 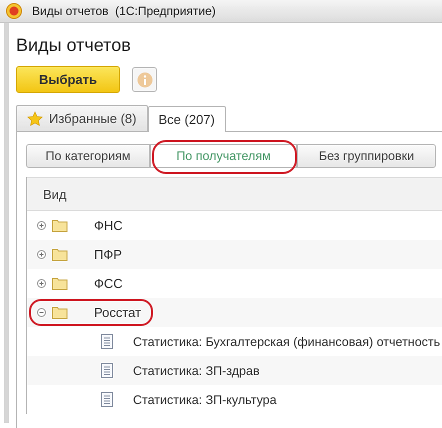 What do you see at coordinates (187, 119) in the screenshot?
I see `tab: Все (207)` at bounding box center [187, 119].